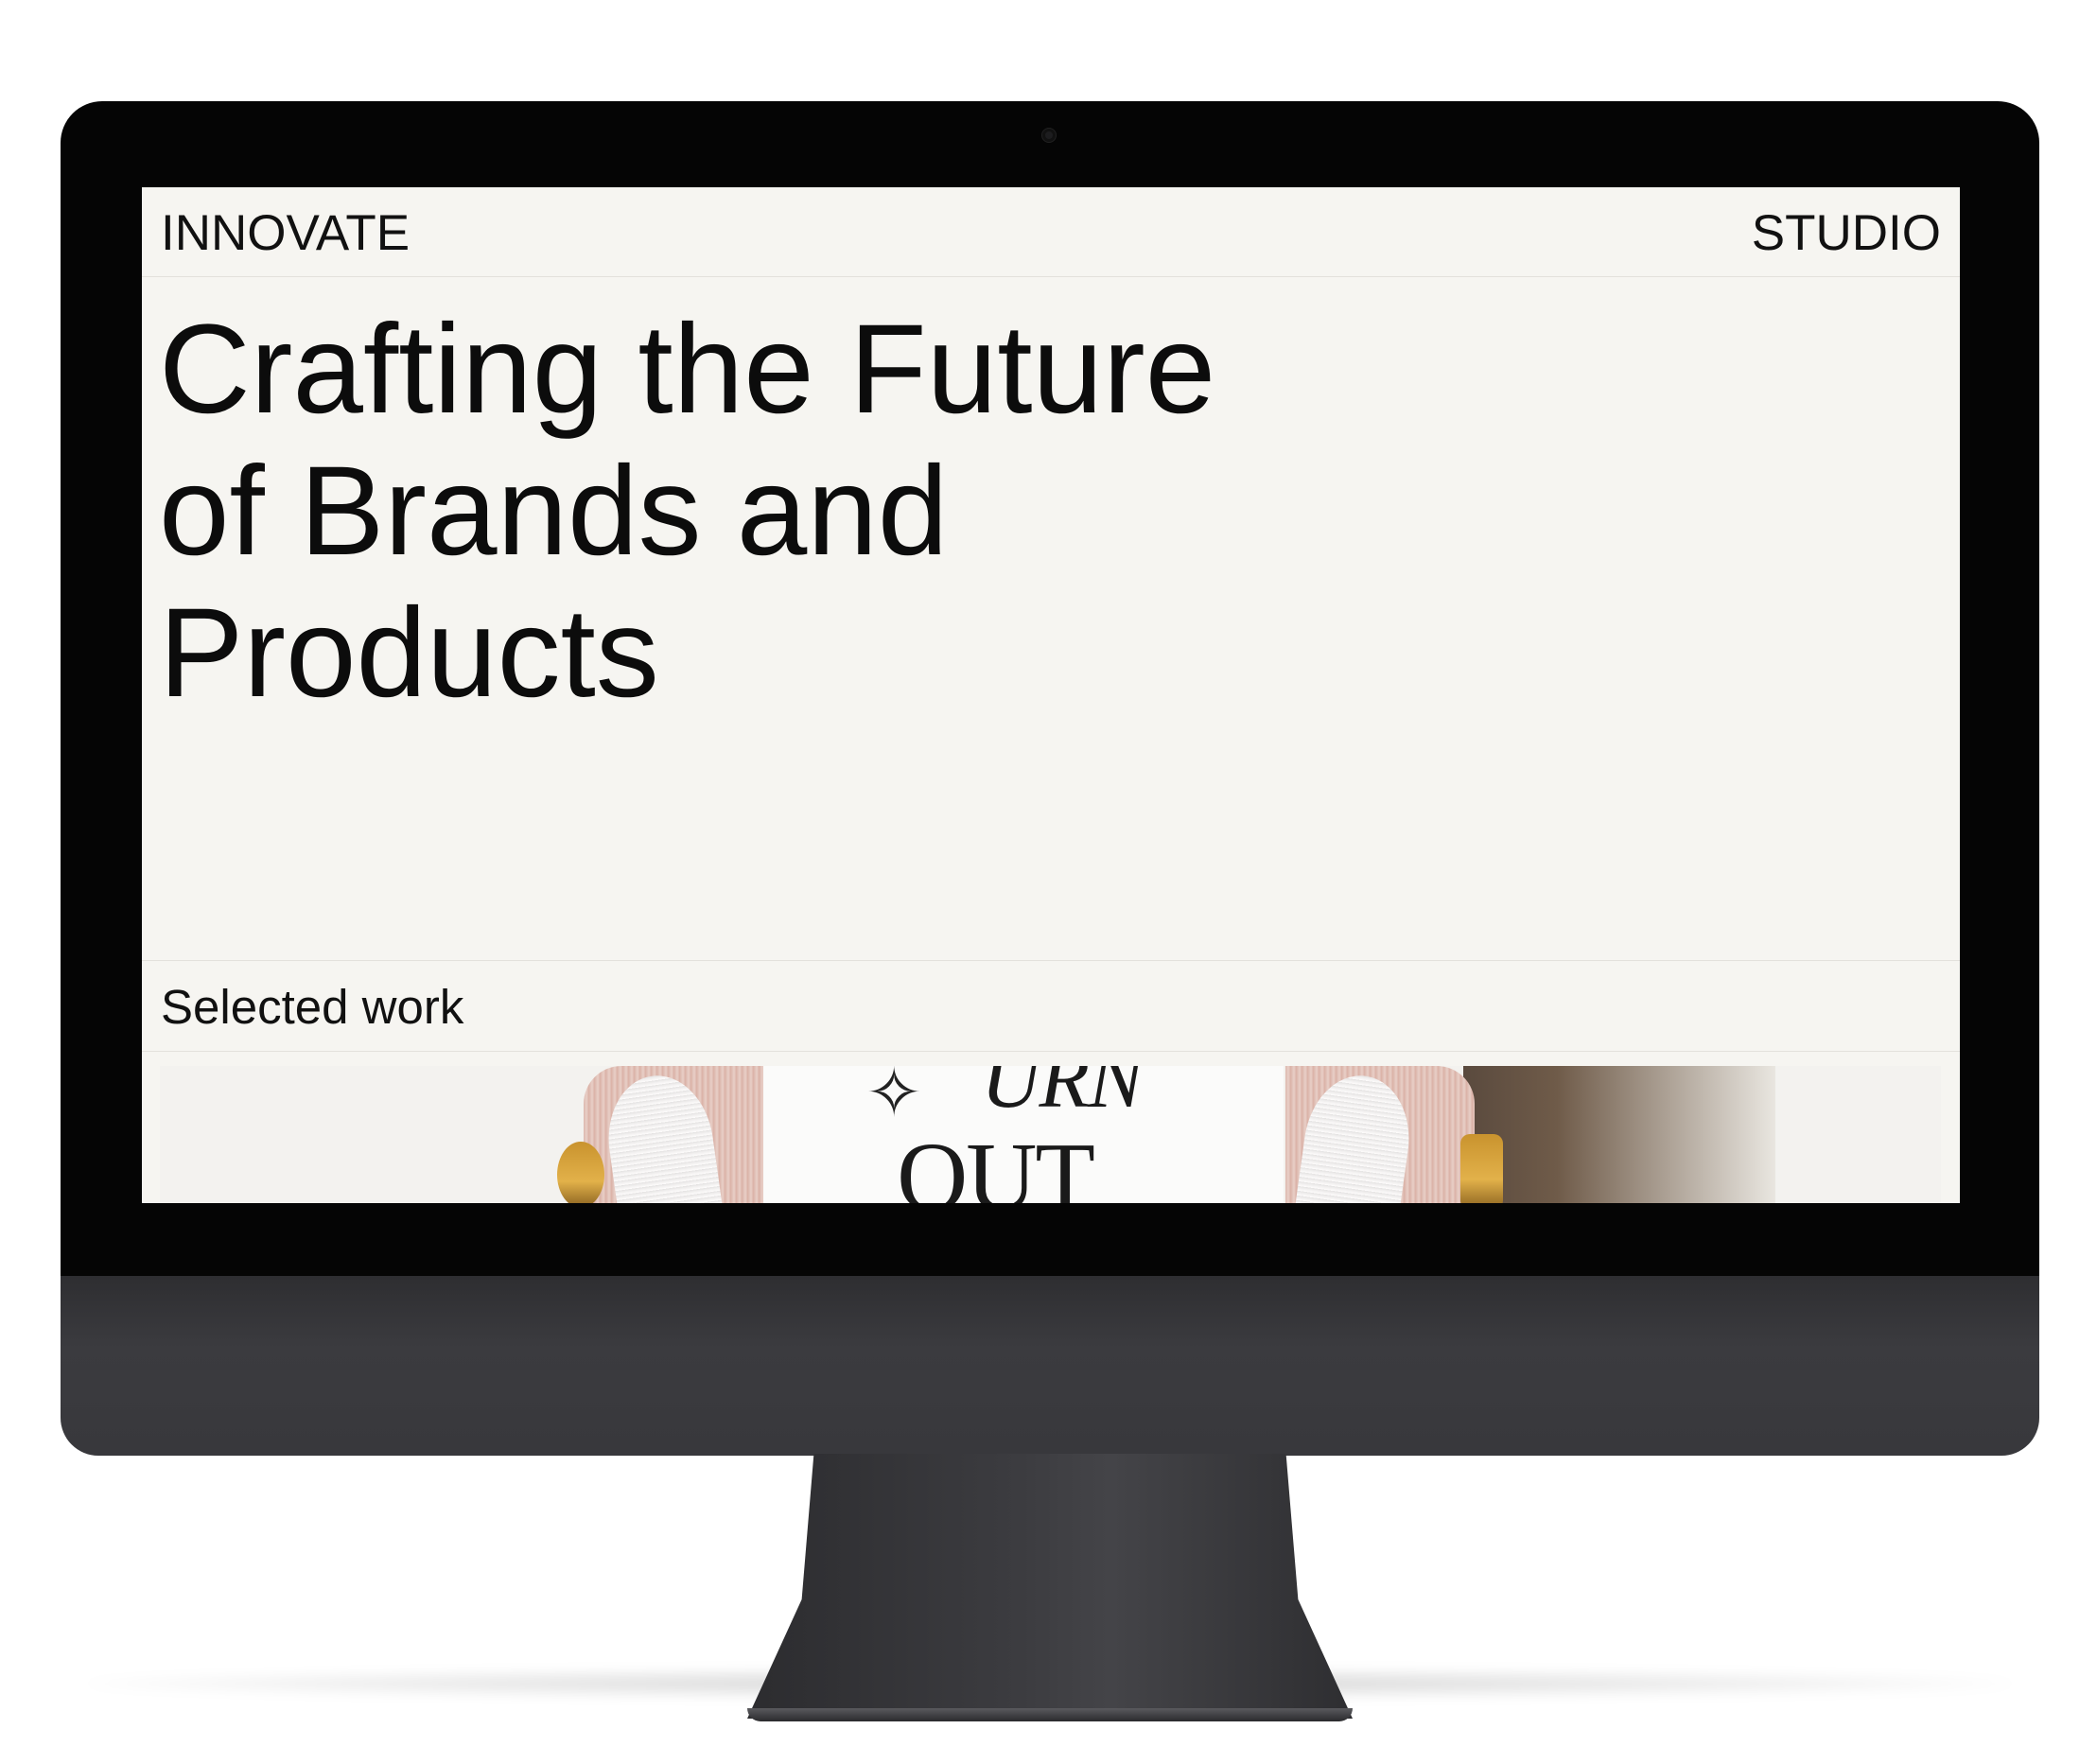 This screenshot has height=1764, width=2097. What do you see at coordinates (687, 370) in the screenshot?
I see `hero-title-line: Crafting the Future` at bounding box center [687, 370].